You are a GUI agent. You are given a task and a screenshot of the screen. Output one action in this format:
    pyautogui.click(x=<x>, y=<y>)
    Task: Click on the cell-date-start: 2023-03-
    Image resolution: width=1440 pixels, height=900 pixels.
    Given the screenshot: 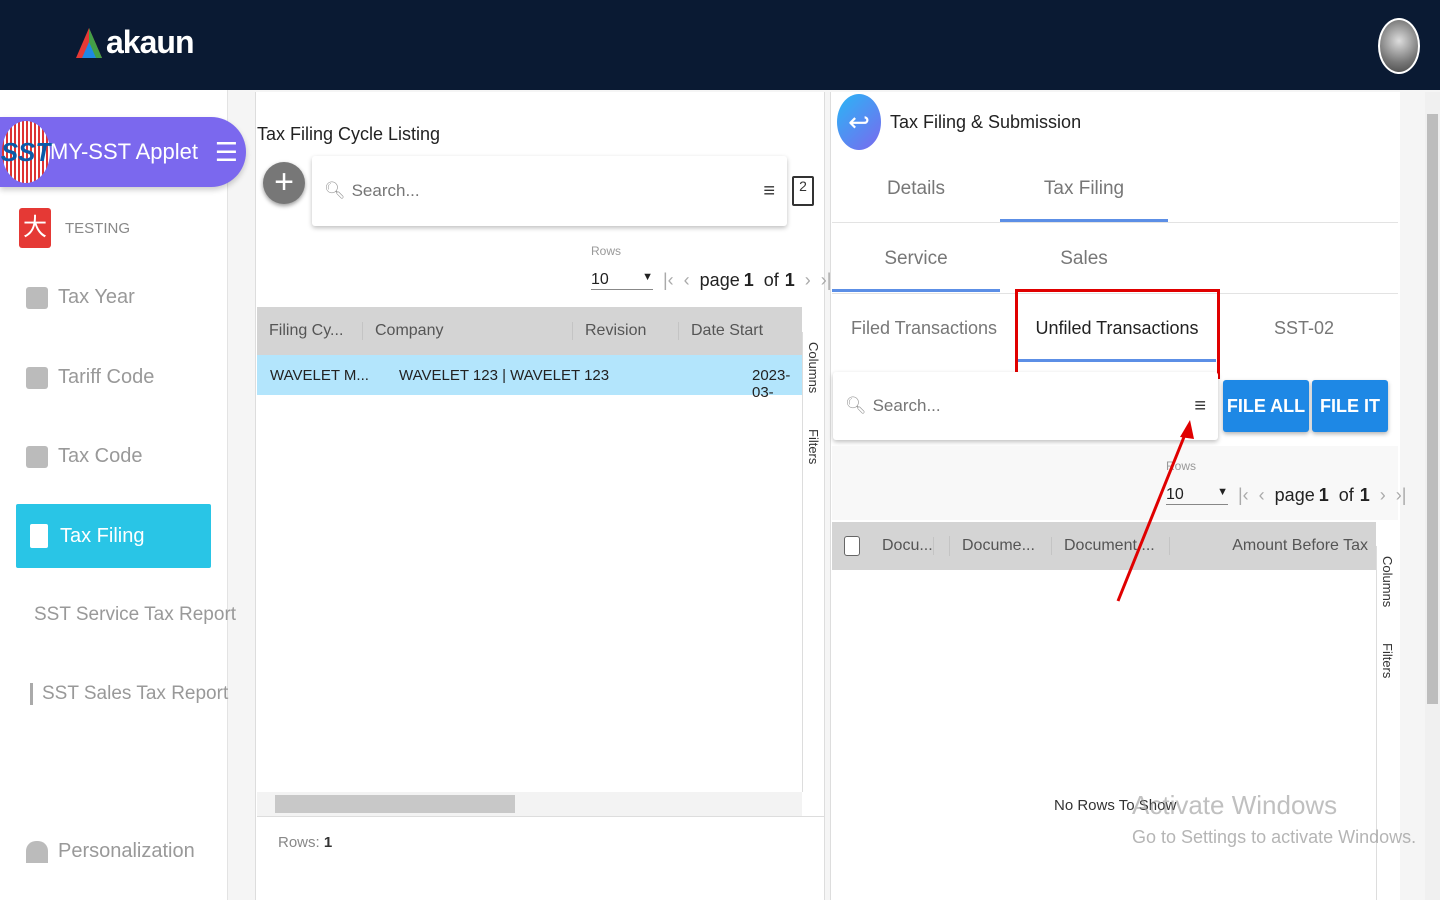 What is the action you would take?
    pyautogui.click(x=771, y=384)
    